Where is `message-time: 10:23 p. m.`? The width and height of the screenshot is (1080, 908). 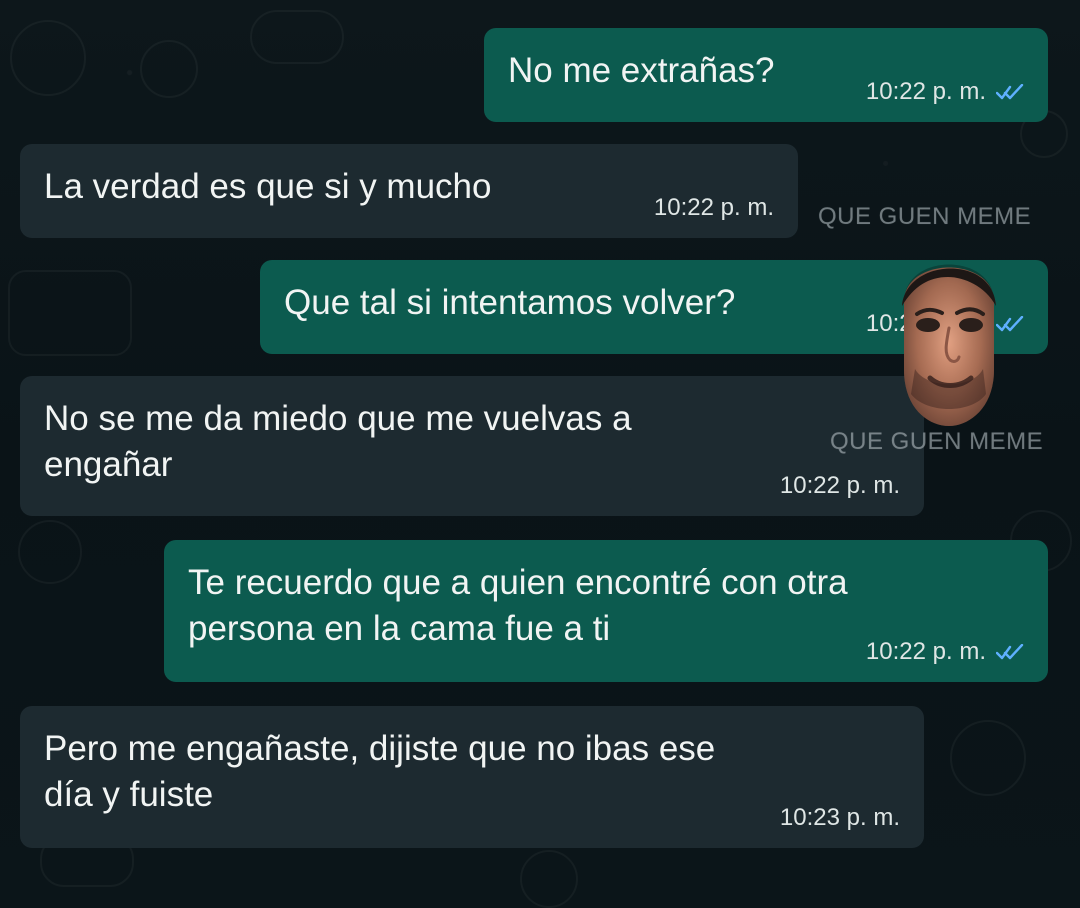
message-time: 10:23 p. m. is located at coordinates (839, 817).